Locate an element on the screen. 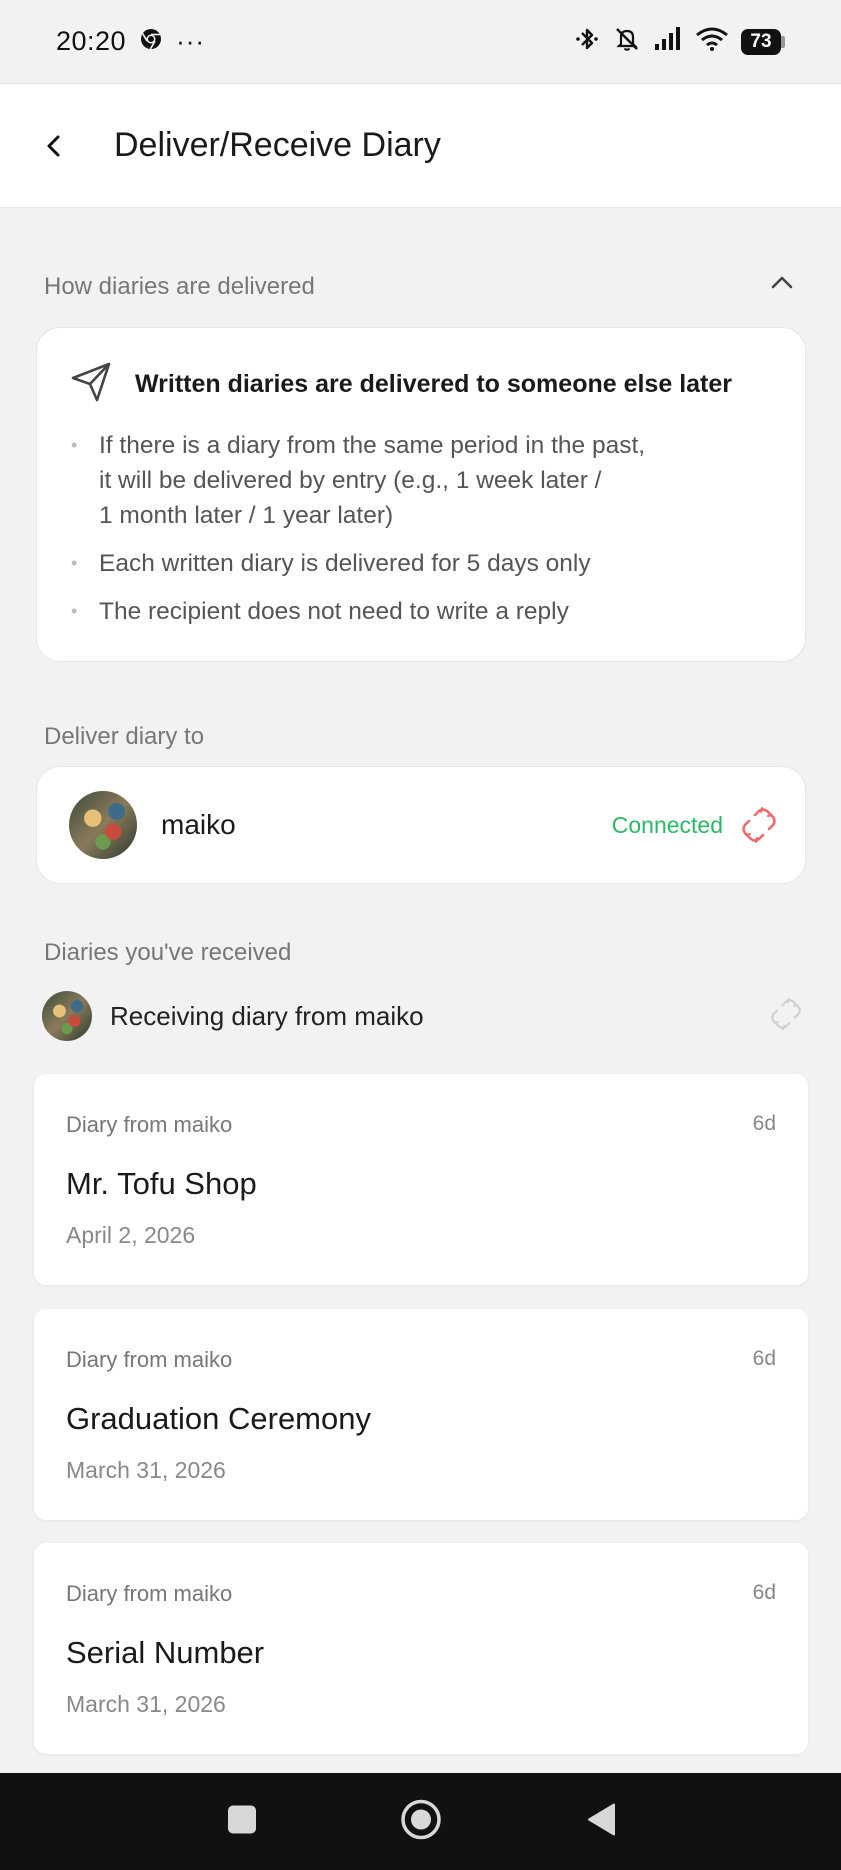 The height and width of the screenshot is (1870, 841). back-button is located at coordinates (54, 146).